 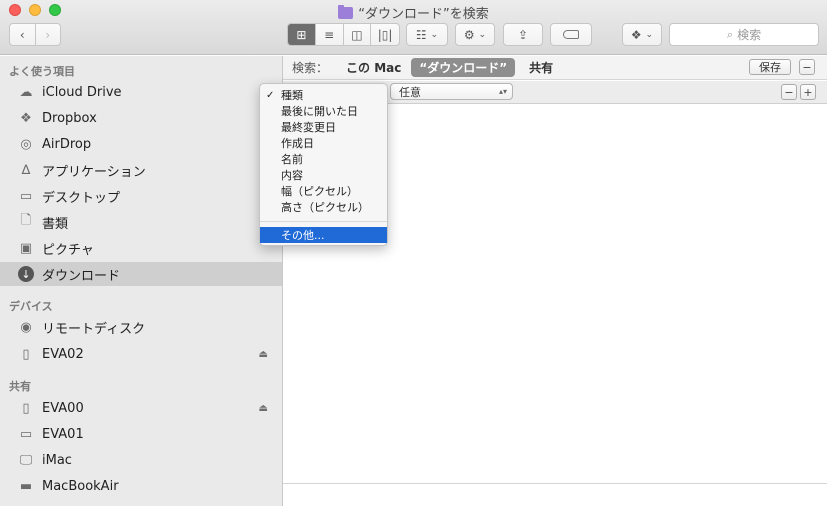 I want to click on sidebar-item-eva00: ▯ EVA00 ⏏, so click(x=141, y=408).